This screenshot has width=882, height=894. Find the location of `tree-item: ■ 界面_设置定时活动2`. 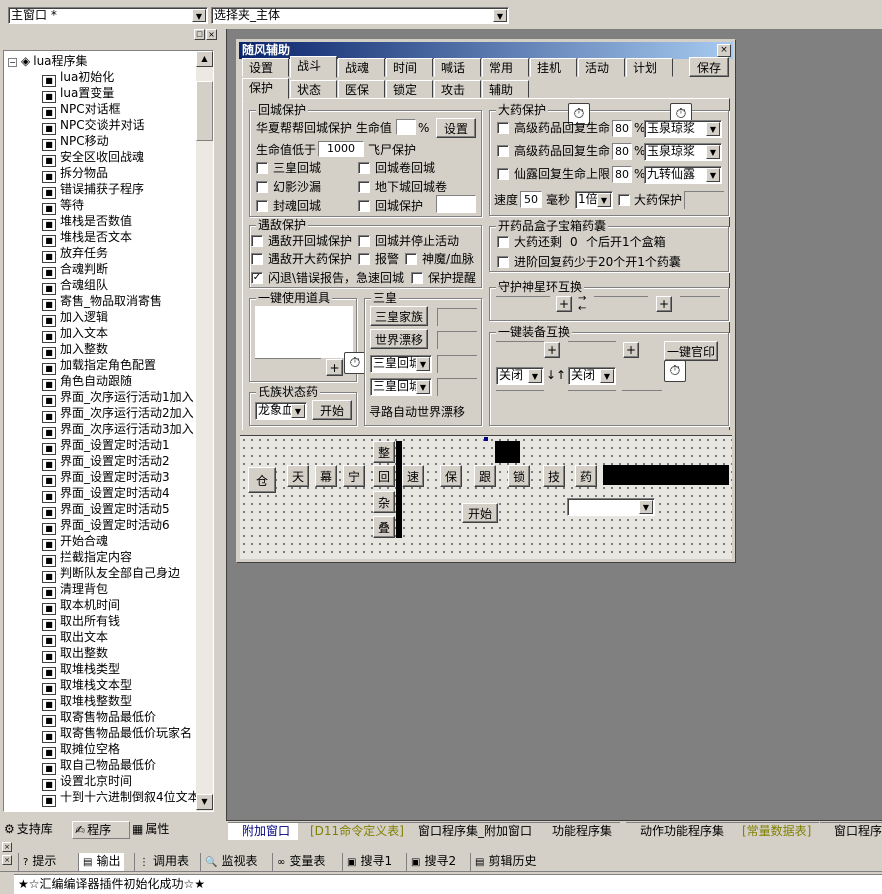

tree-item: ■ 界面_设置定时活动2 is located at coordinates (106, 462).